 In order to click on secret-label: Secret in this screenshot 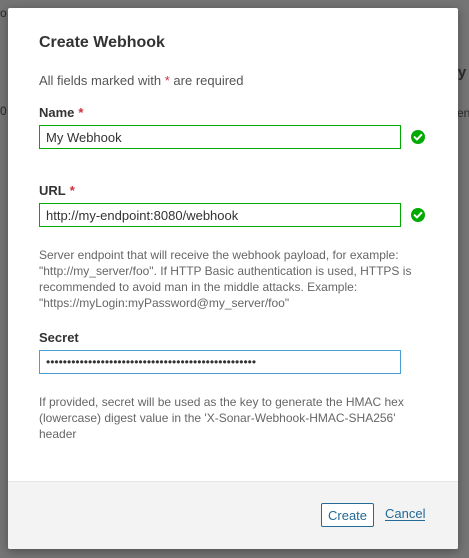, I will do `click(59, 337)`.